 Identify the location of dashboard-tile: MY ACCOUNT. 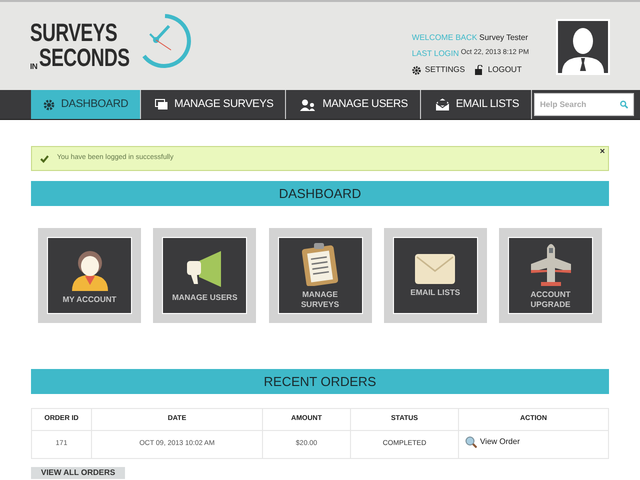
(89, 275).